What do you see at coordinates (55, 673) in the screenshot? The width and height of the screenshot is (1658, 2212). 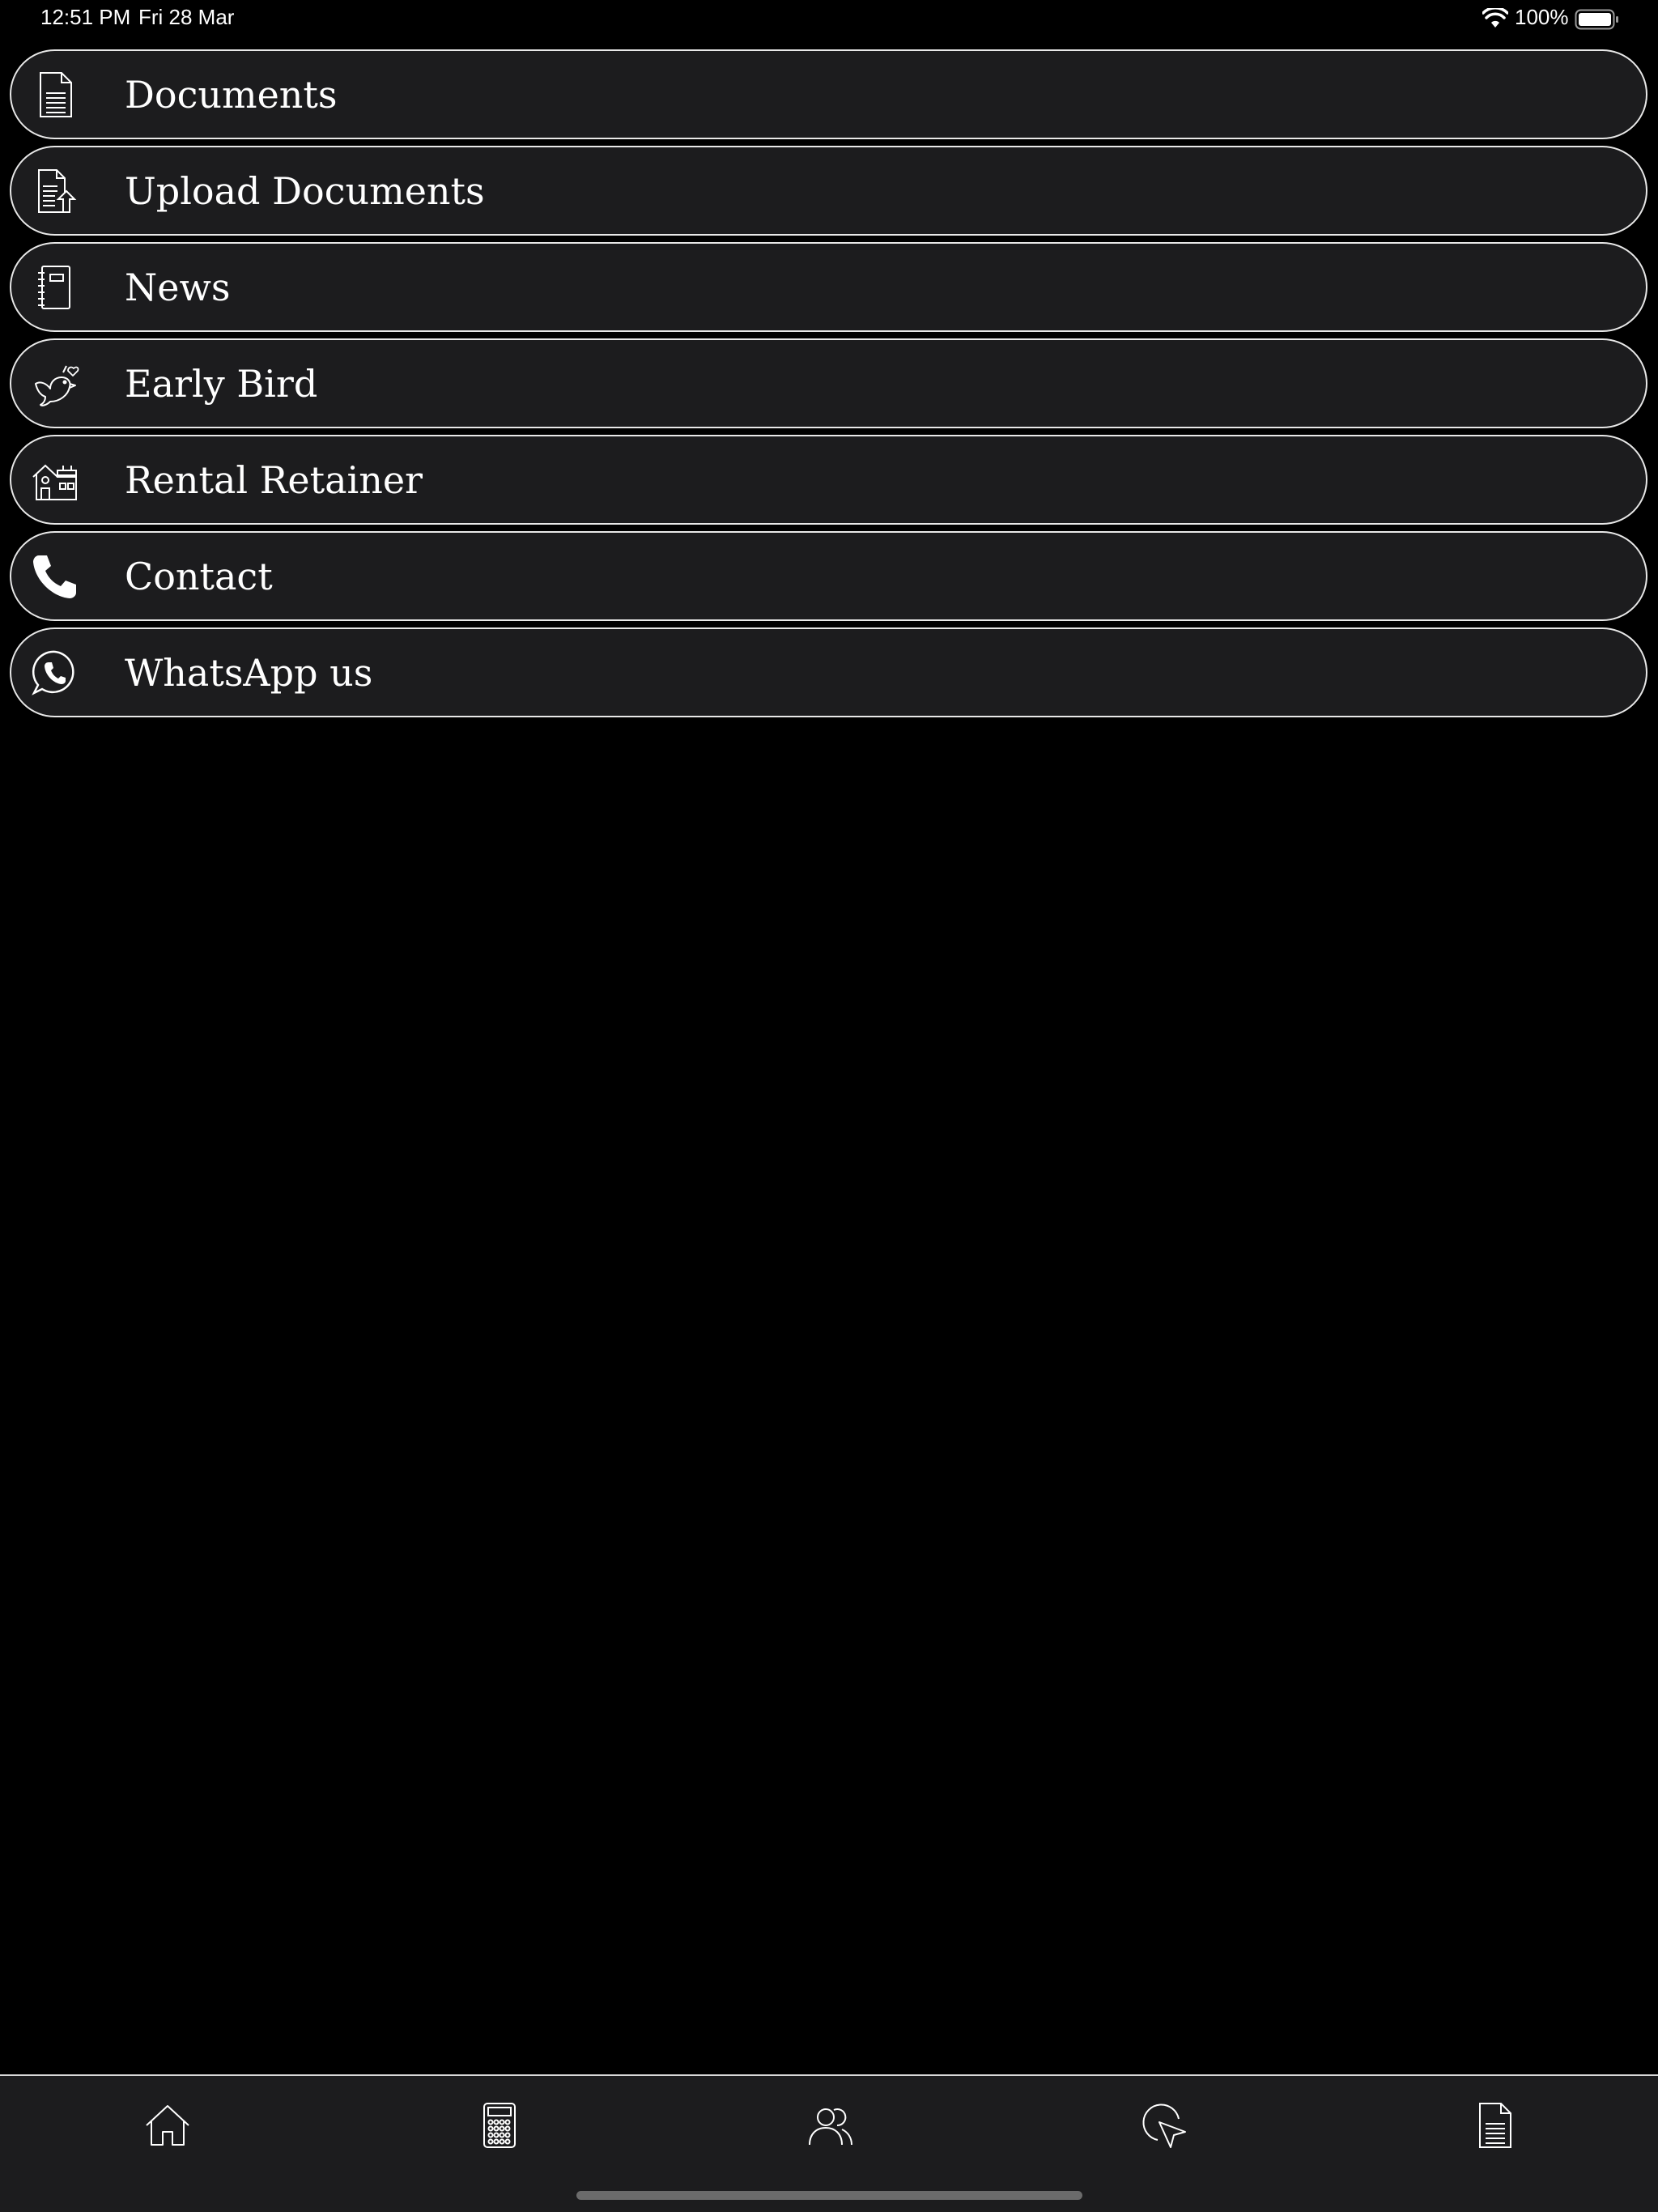 I see `whatsapp-icon` at bounding box center [55, 673].